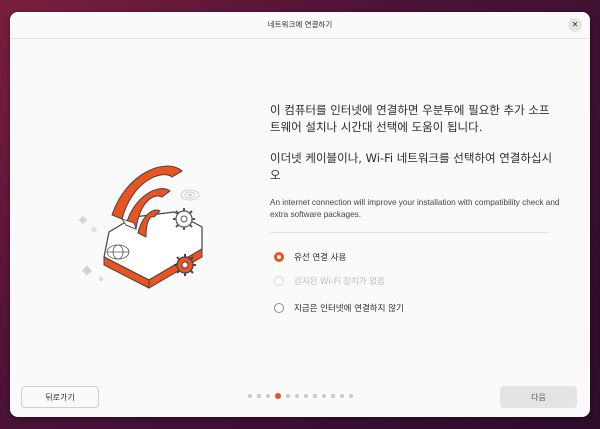 The width and height of the screenshot is (600, 429). What do you see at coordinates (411, 166) in the screenshot?
I see `intro-text-2: 이더넷 케이블이나, Wi-Fi 네트워크를 선택하여 연결하십시오` at bounding box center [411, 166].